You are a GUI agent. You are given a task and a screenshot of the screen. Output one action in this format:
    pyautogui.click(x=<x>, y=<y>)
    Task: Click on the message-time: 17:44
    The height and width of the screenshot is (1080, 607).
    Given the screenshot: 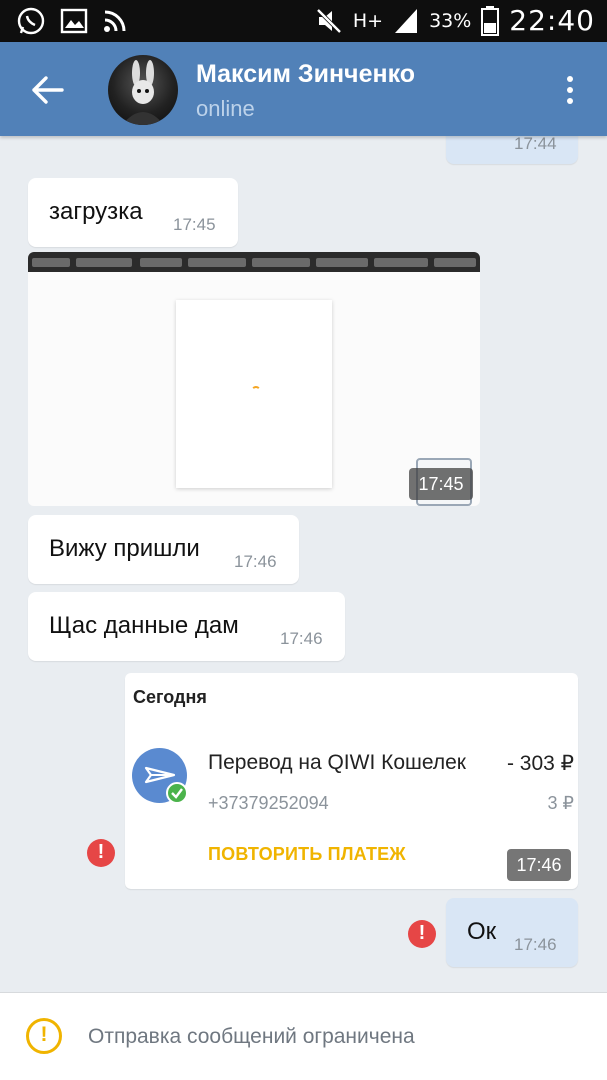 What is the action you would take?
    pyautogui.click(x=535, y=143)
    